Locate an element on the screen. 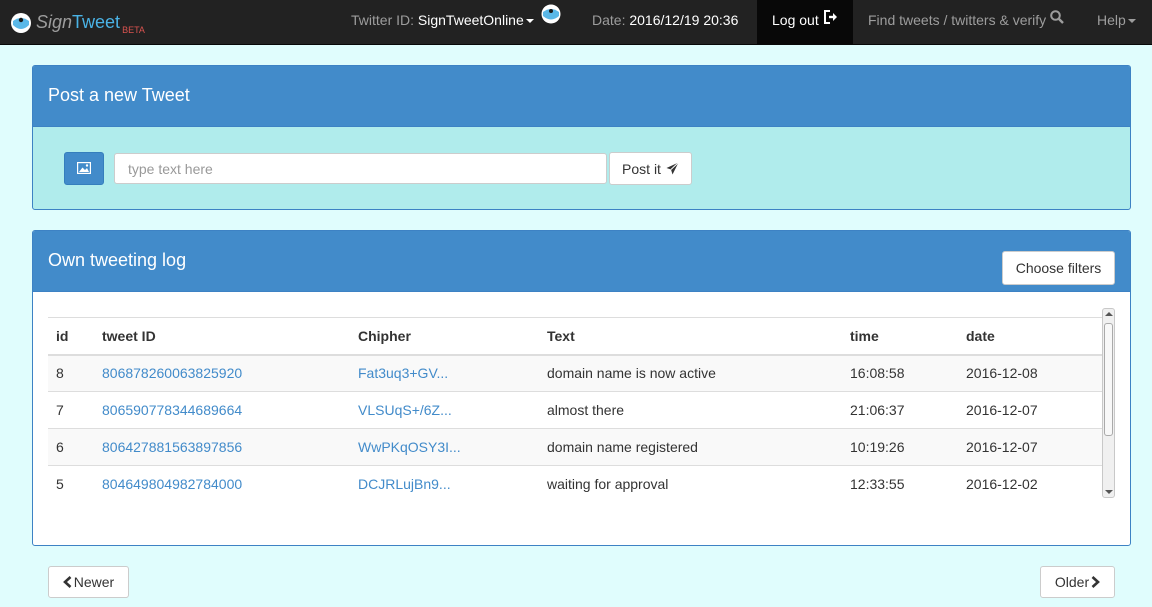  cell-text: almost there is located at coordinates (690, 410).